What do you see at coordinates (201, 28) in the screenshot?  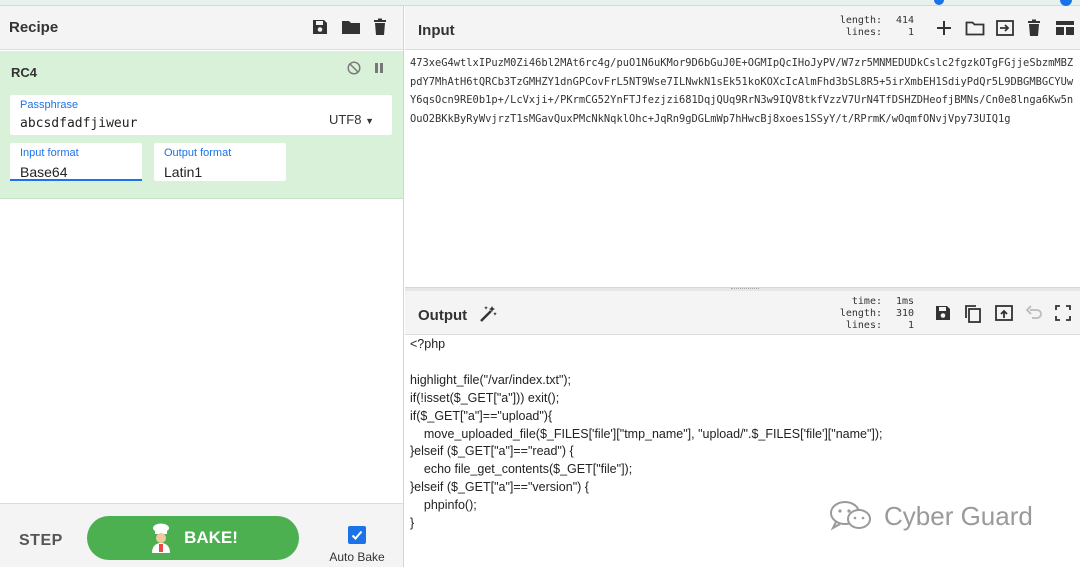 I see `recipe-header: Recipe` at bounding box center [201, 28].